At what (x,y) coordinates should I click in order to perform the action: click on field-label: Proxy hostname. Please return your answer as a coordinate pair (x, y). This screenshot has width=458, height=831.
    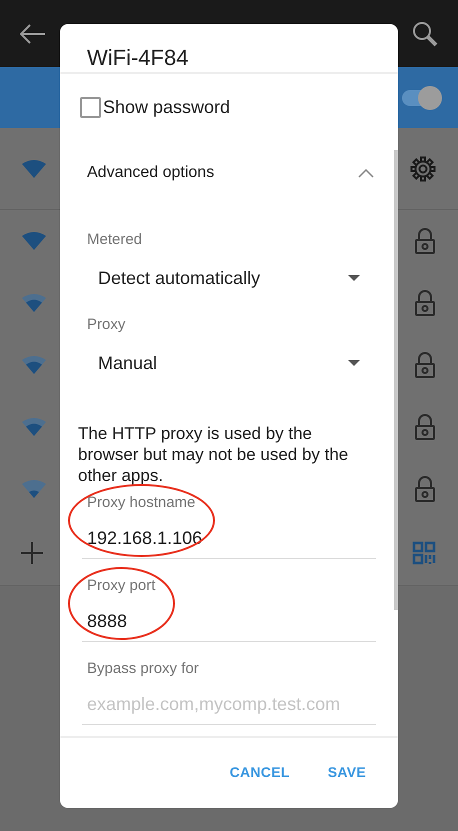
    Looking at the image, I should click on (141, 503).